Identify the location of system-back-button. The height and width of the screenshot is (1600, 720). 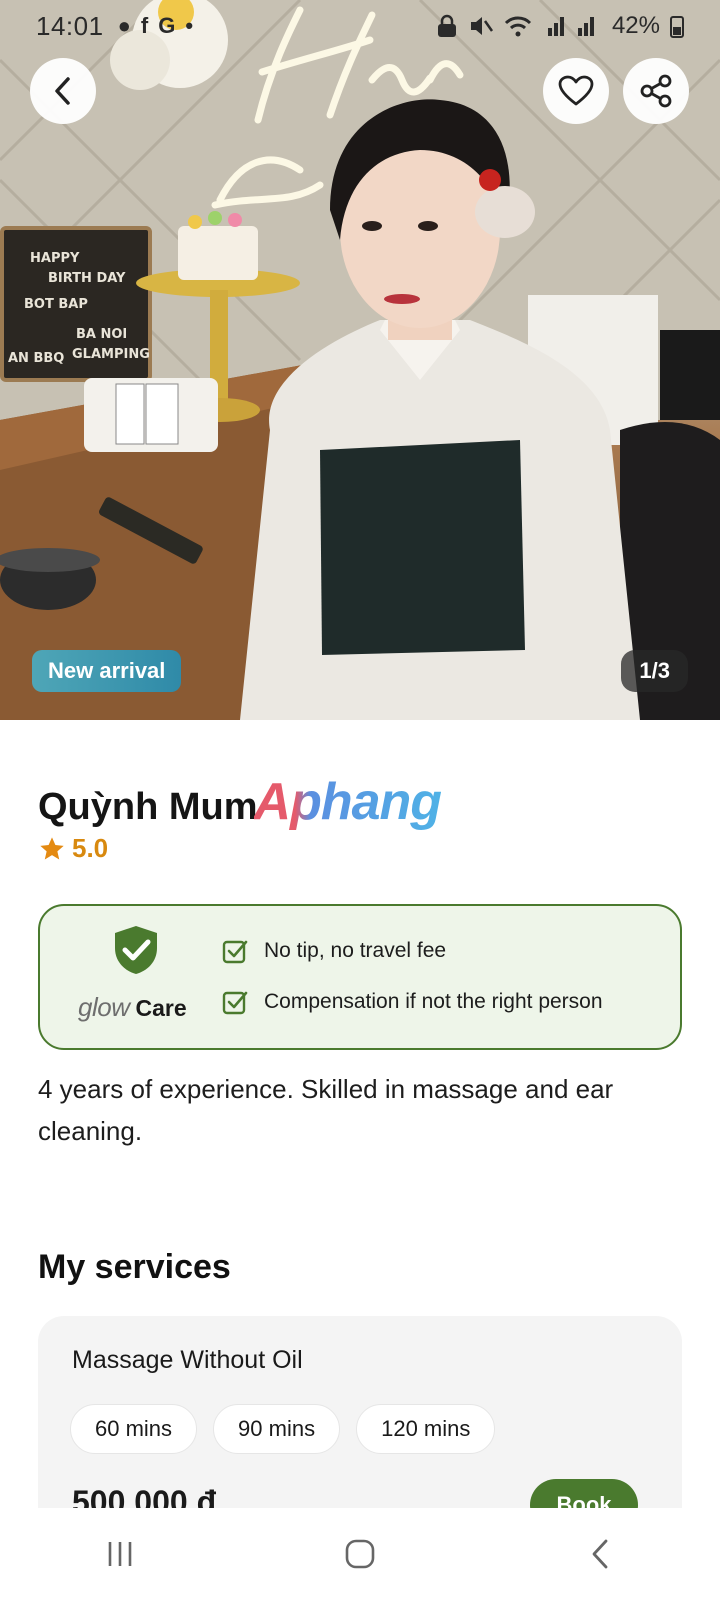
(600, 1554).